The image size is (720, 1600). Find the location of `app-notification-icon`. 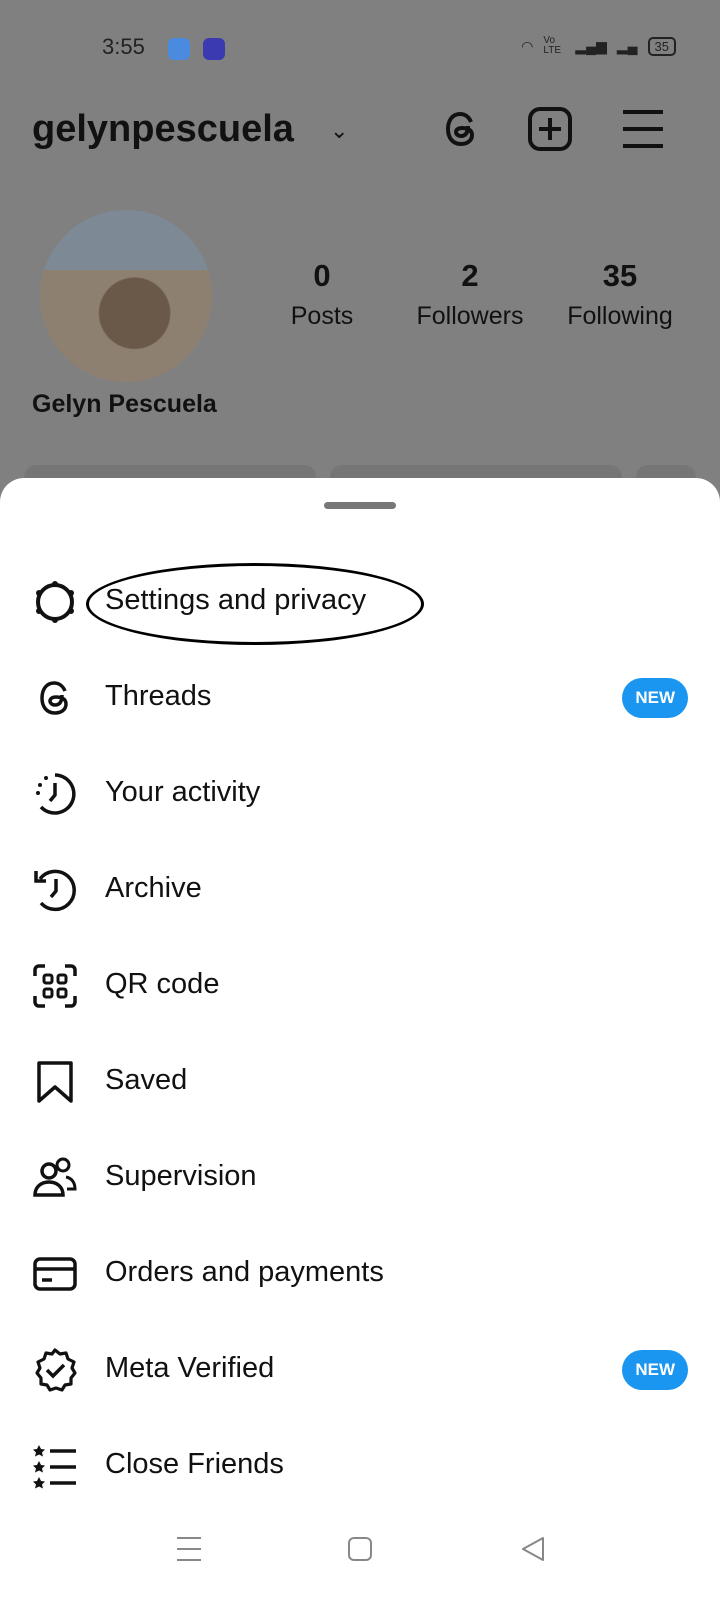

app-notification-icon is located at coordinates (179, 49).